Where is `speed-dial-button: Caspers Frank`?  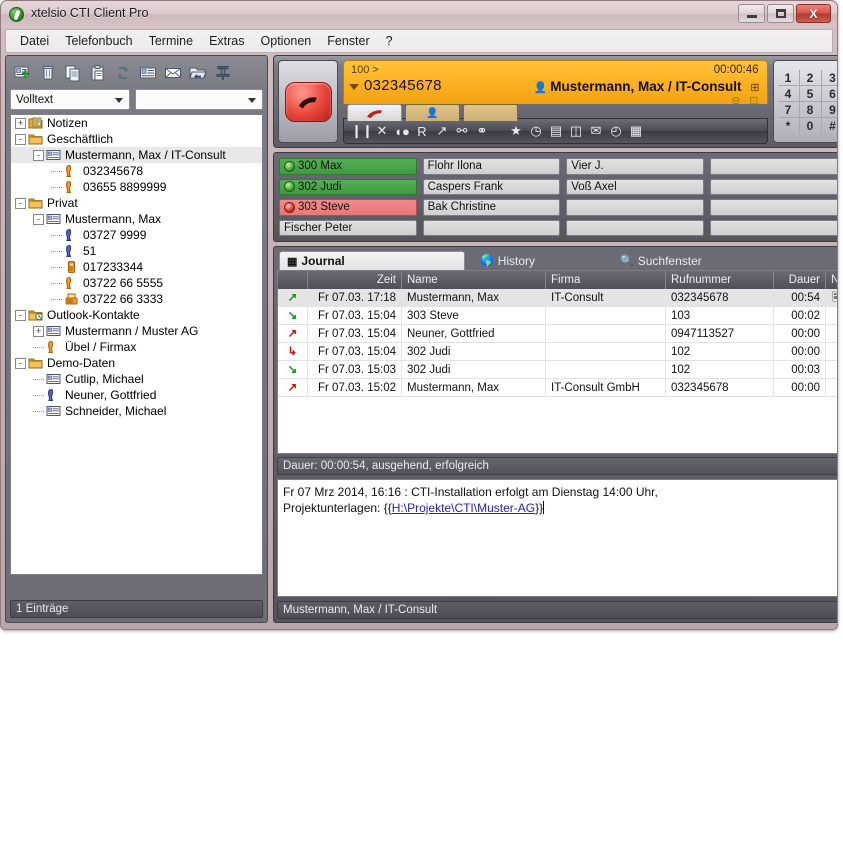 speed-dial-button: Caspers Frank is located at coordinates (491, 186).